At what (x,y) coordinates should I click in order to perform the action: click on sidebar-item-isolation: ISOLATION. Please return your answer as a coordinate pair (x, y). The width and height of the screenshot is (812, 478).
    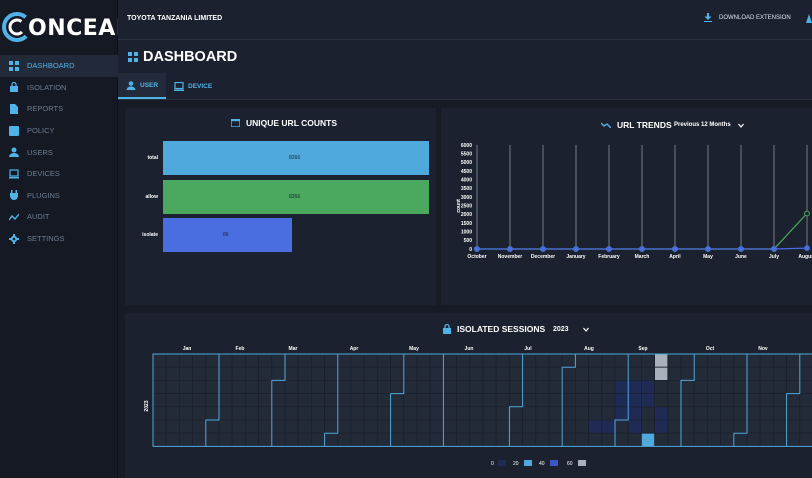
    Looking at the image, I should click on (59, 88).